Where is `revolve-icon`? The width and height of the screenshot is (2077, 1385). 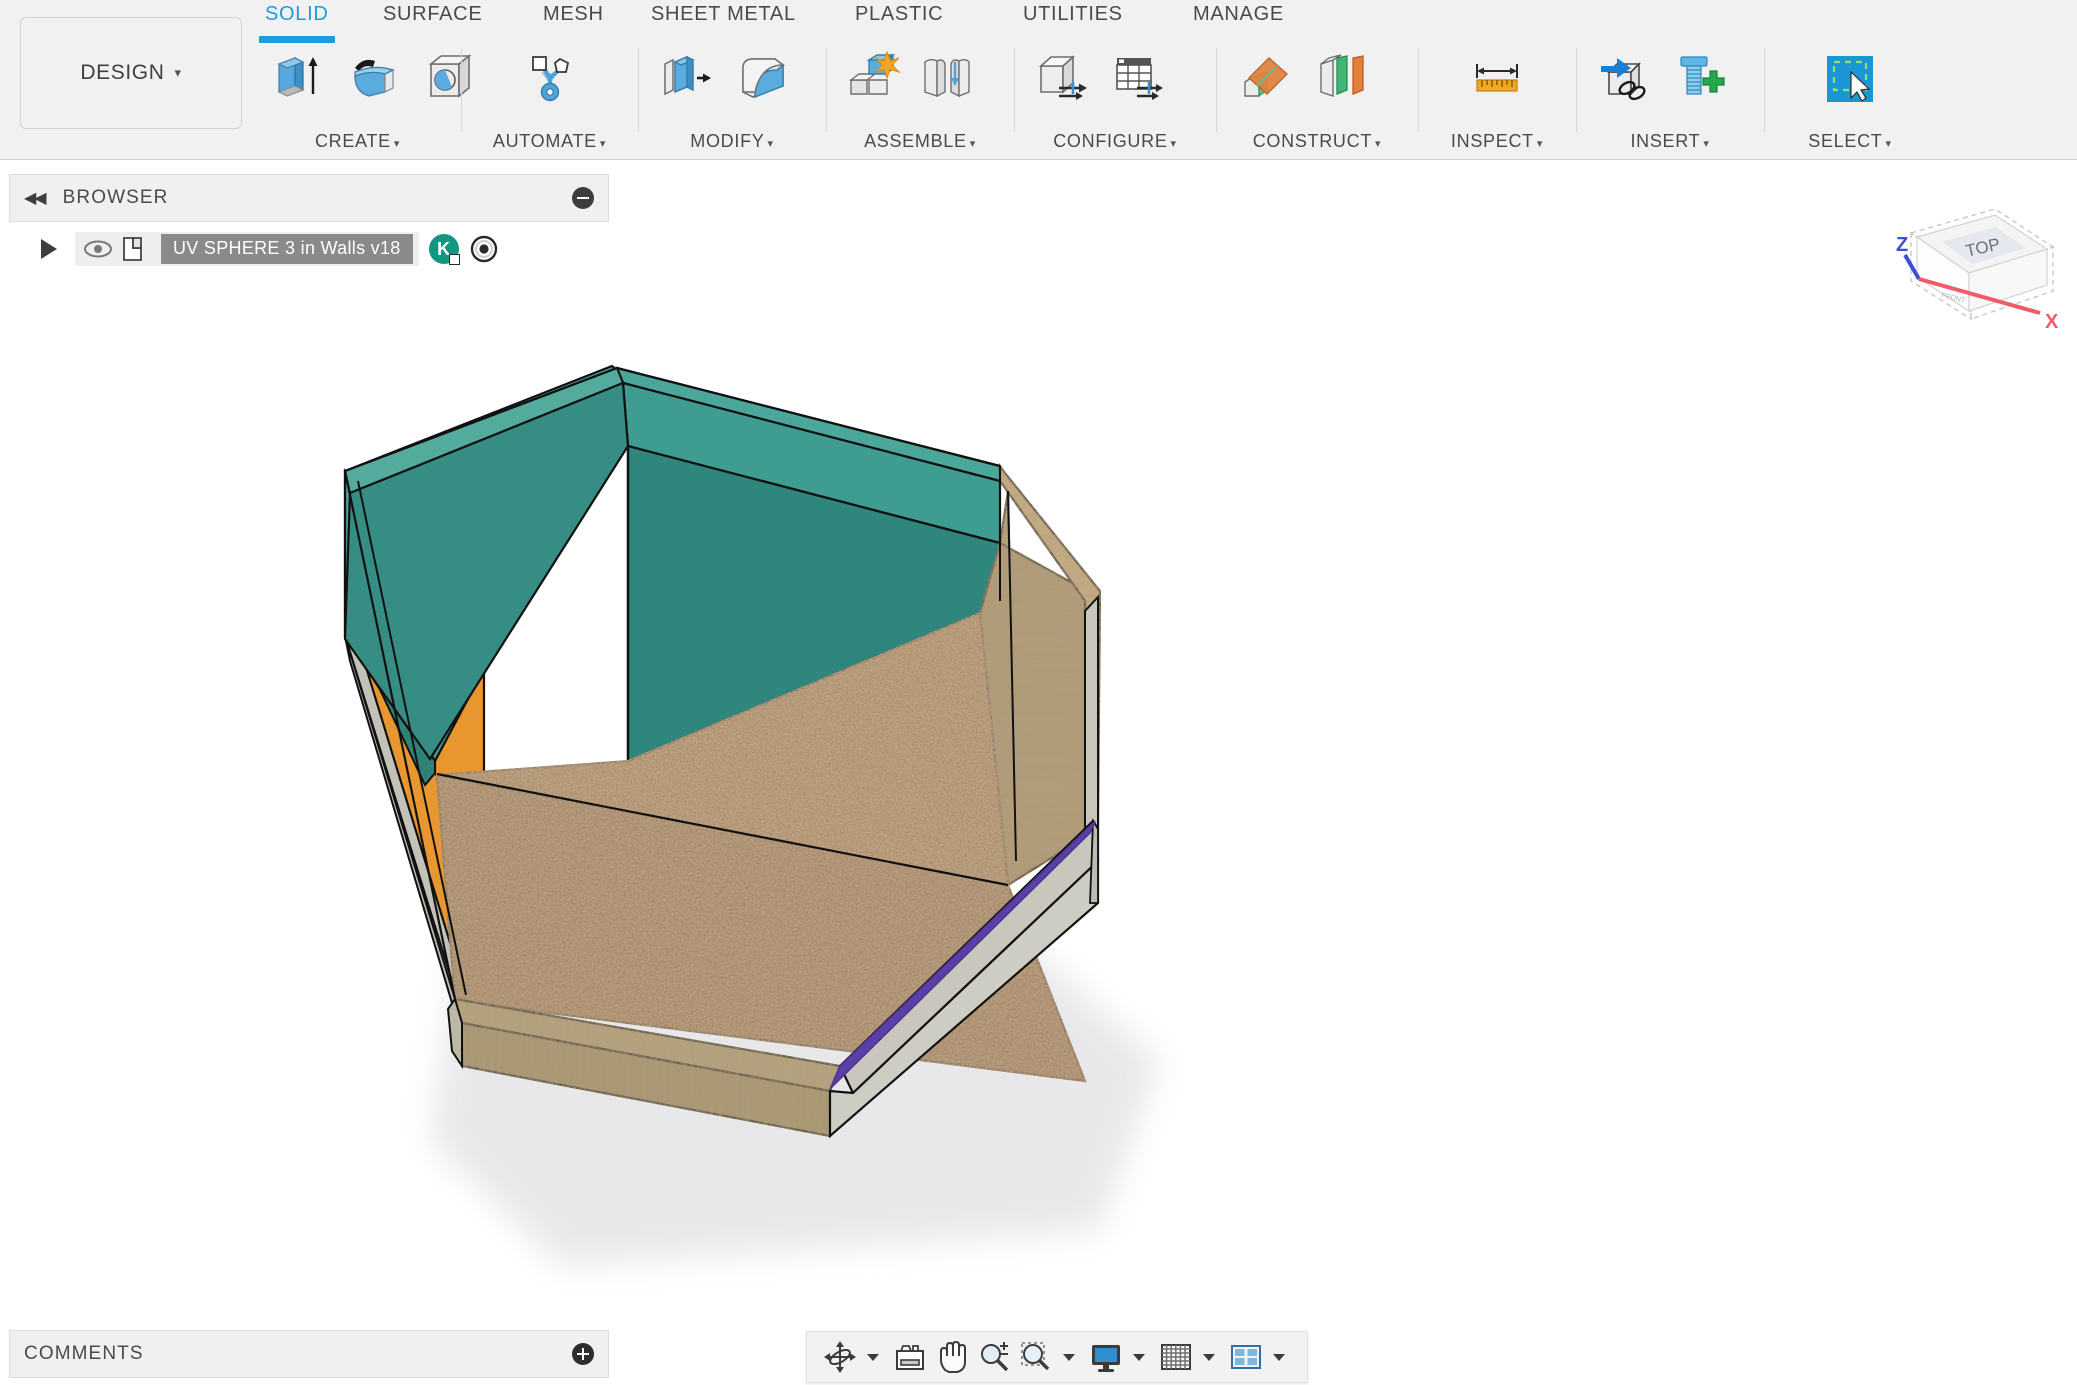 revolve-icon is located at coordinates (374, 77).